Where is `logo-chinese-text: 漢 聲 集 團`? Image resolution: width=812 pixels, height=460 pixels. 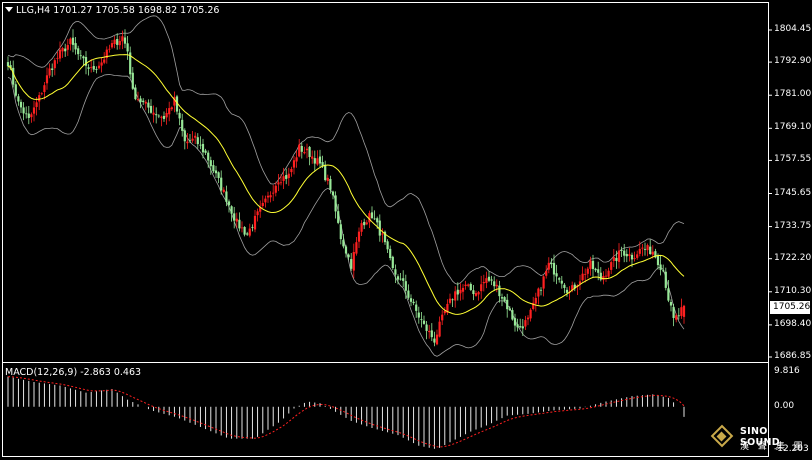
logo-chinese-text: 漢 聲 集 團 is located at coordinates (773, 447).